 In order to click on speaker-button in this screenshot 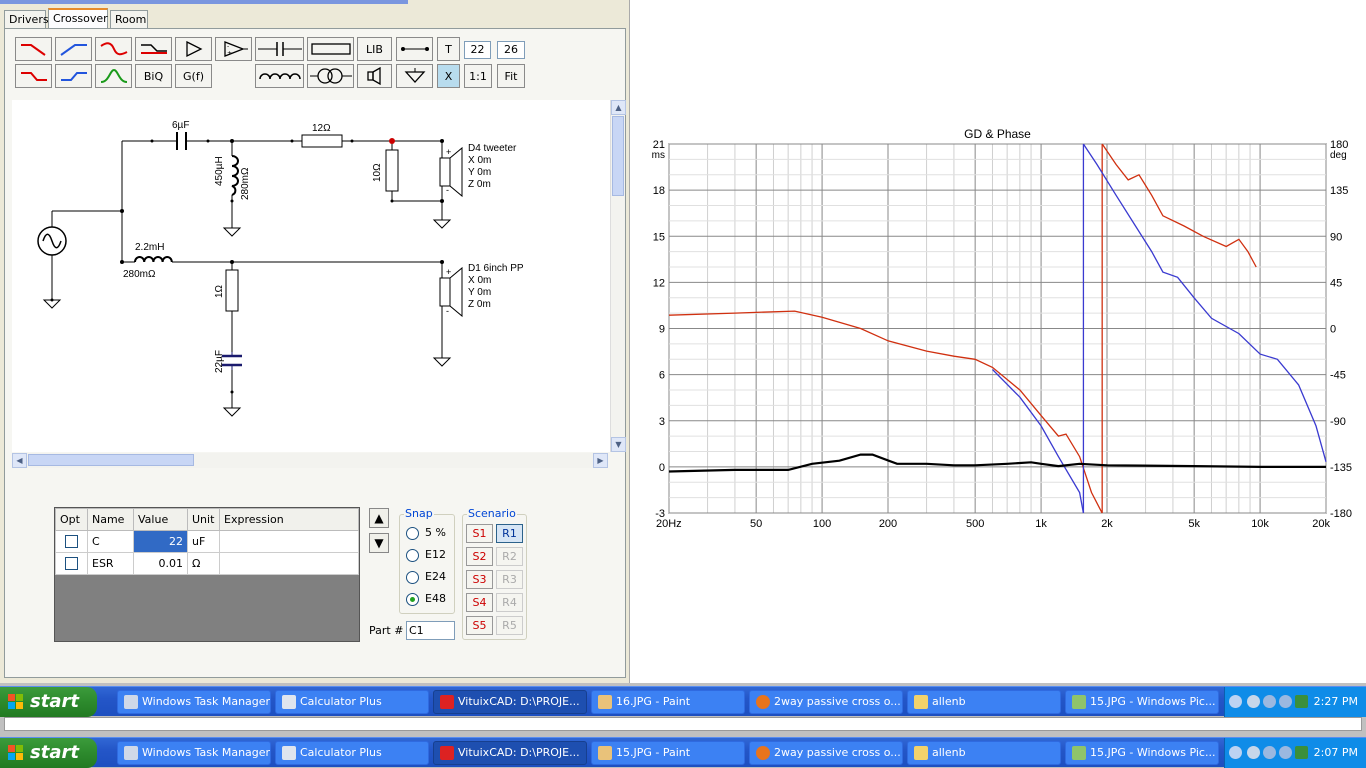, I will do `click(374, 76)`.